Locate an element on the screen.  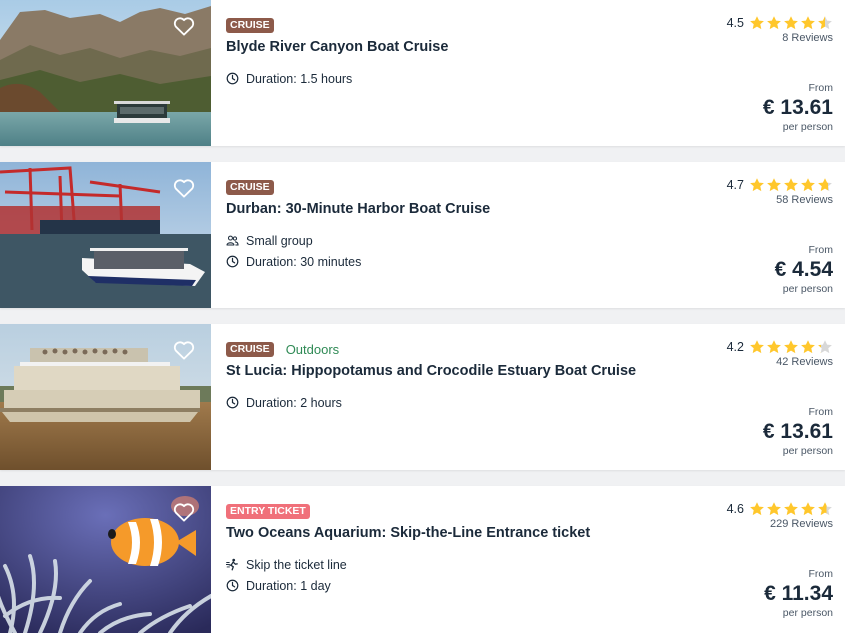
feature-list: Skip the ticket line Duration: 1 day is located at coordinates (286, 575).